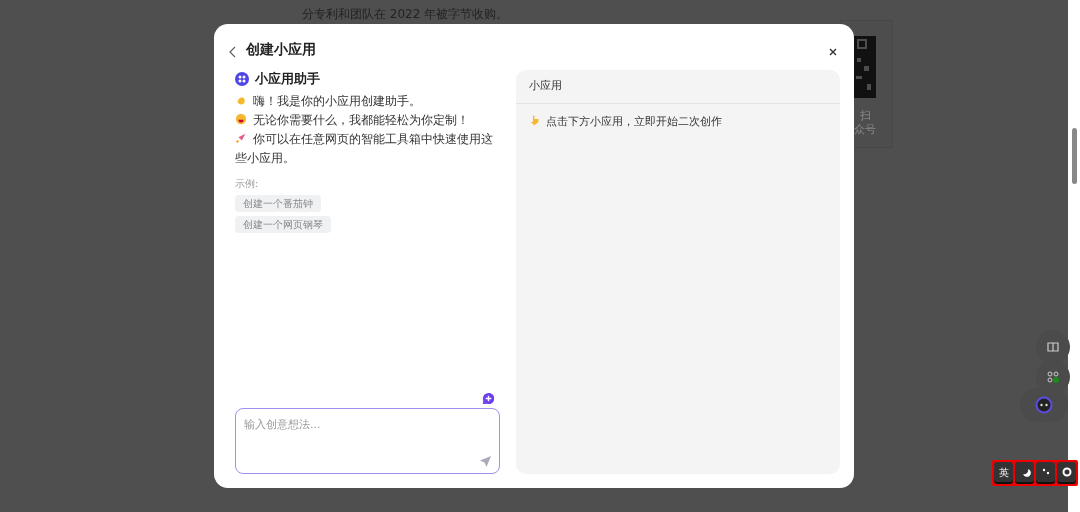 This screenshot has width=1080, height=512. What do you see at coordinates (364, 148) in the screenshot?
I see `message-line: 你可以在任意网页的智能工具箱中快速使用这些小应用。` at bounding box center [364, 148].